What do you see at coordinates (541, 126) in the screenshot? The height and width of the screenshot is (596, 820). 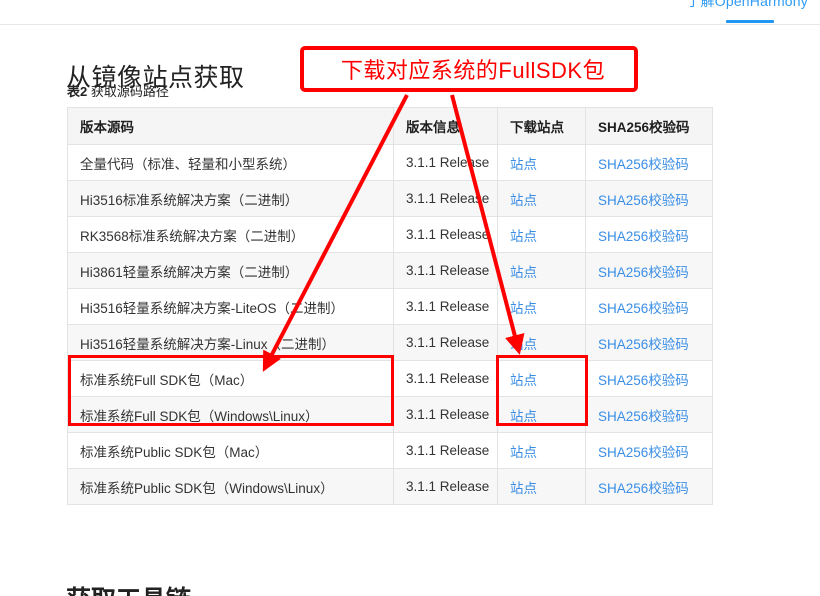 I see `column-header-site: 下载站点` at bounding box center [541, 126].